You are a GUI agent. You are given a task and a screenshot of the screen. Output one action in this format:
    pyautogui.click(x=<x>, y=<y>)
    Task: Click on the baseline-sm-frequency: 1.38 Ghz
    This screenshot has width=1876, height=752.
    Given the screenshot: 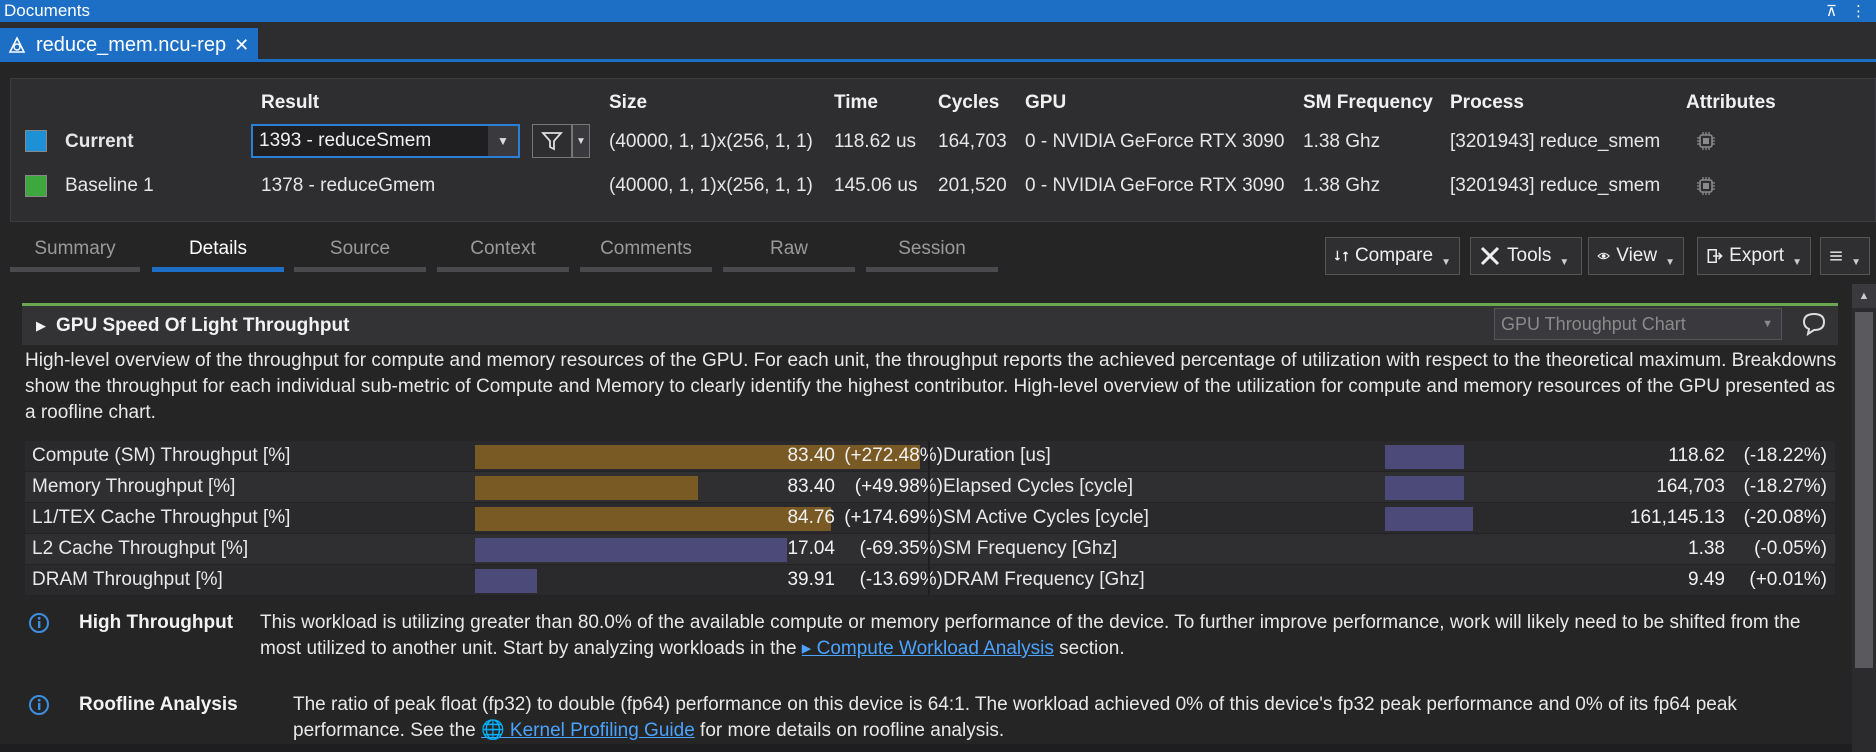 What is the action you would take?
    pyautogui.click(x=1342, y=185)
    